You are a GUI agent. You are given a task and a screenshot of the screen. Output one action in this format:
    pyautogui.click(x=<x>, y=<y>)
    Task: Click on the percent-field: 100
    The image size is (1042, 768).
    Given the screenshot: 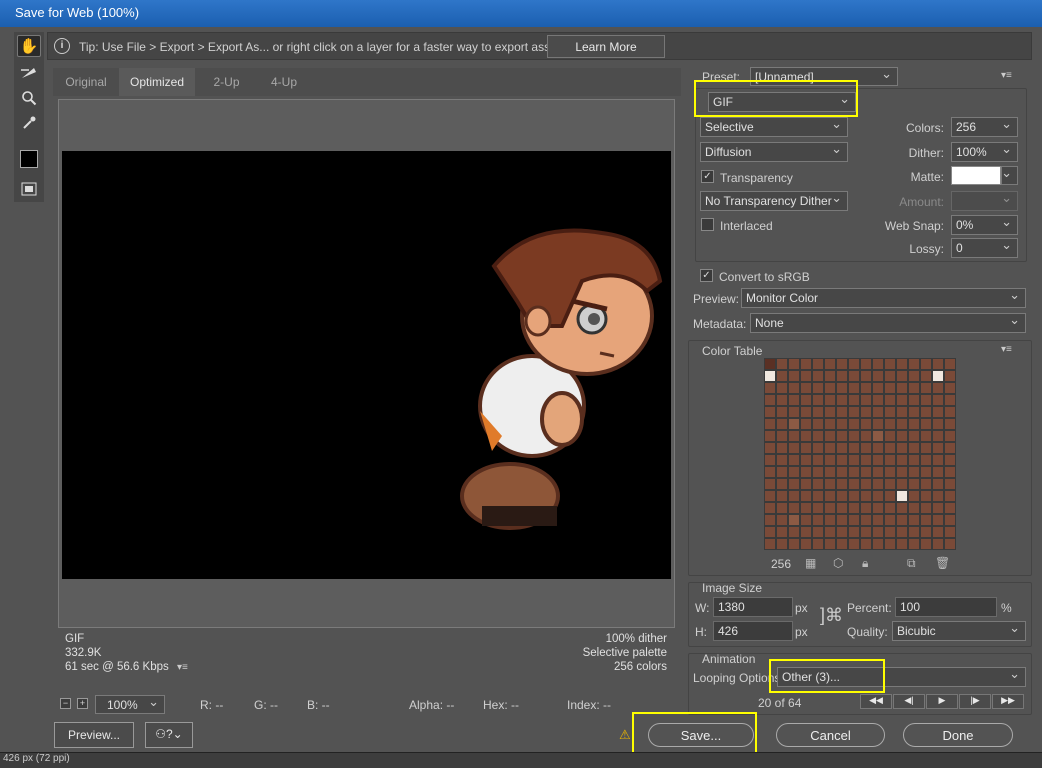 What is the action you would take?
    pyautogui.click(x=946, y=607)
    